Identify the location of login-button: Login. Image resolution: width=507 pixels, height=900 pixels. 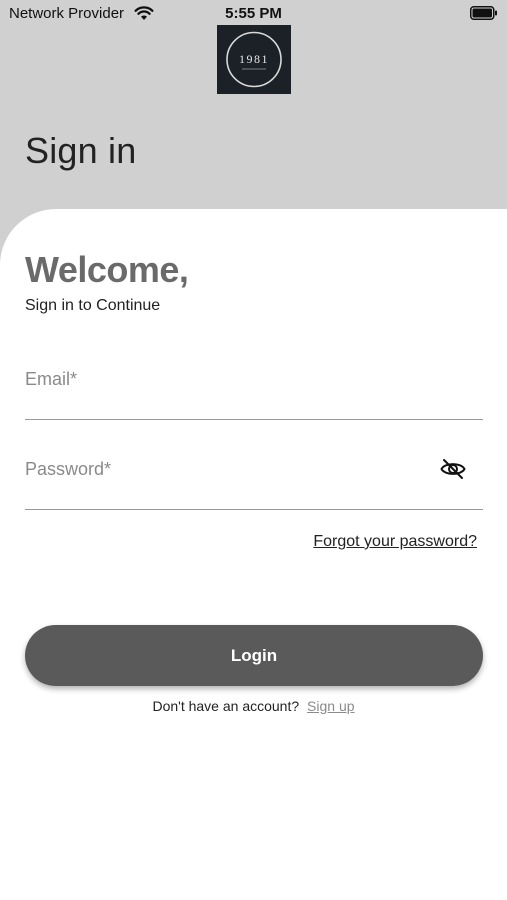
(254, 655).